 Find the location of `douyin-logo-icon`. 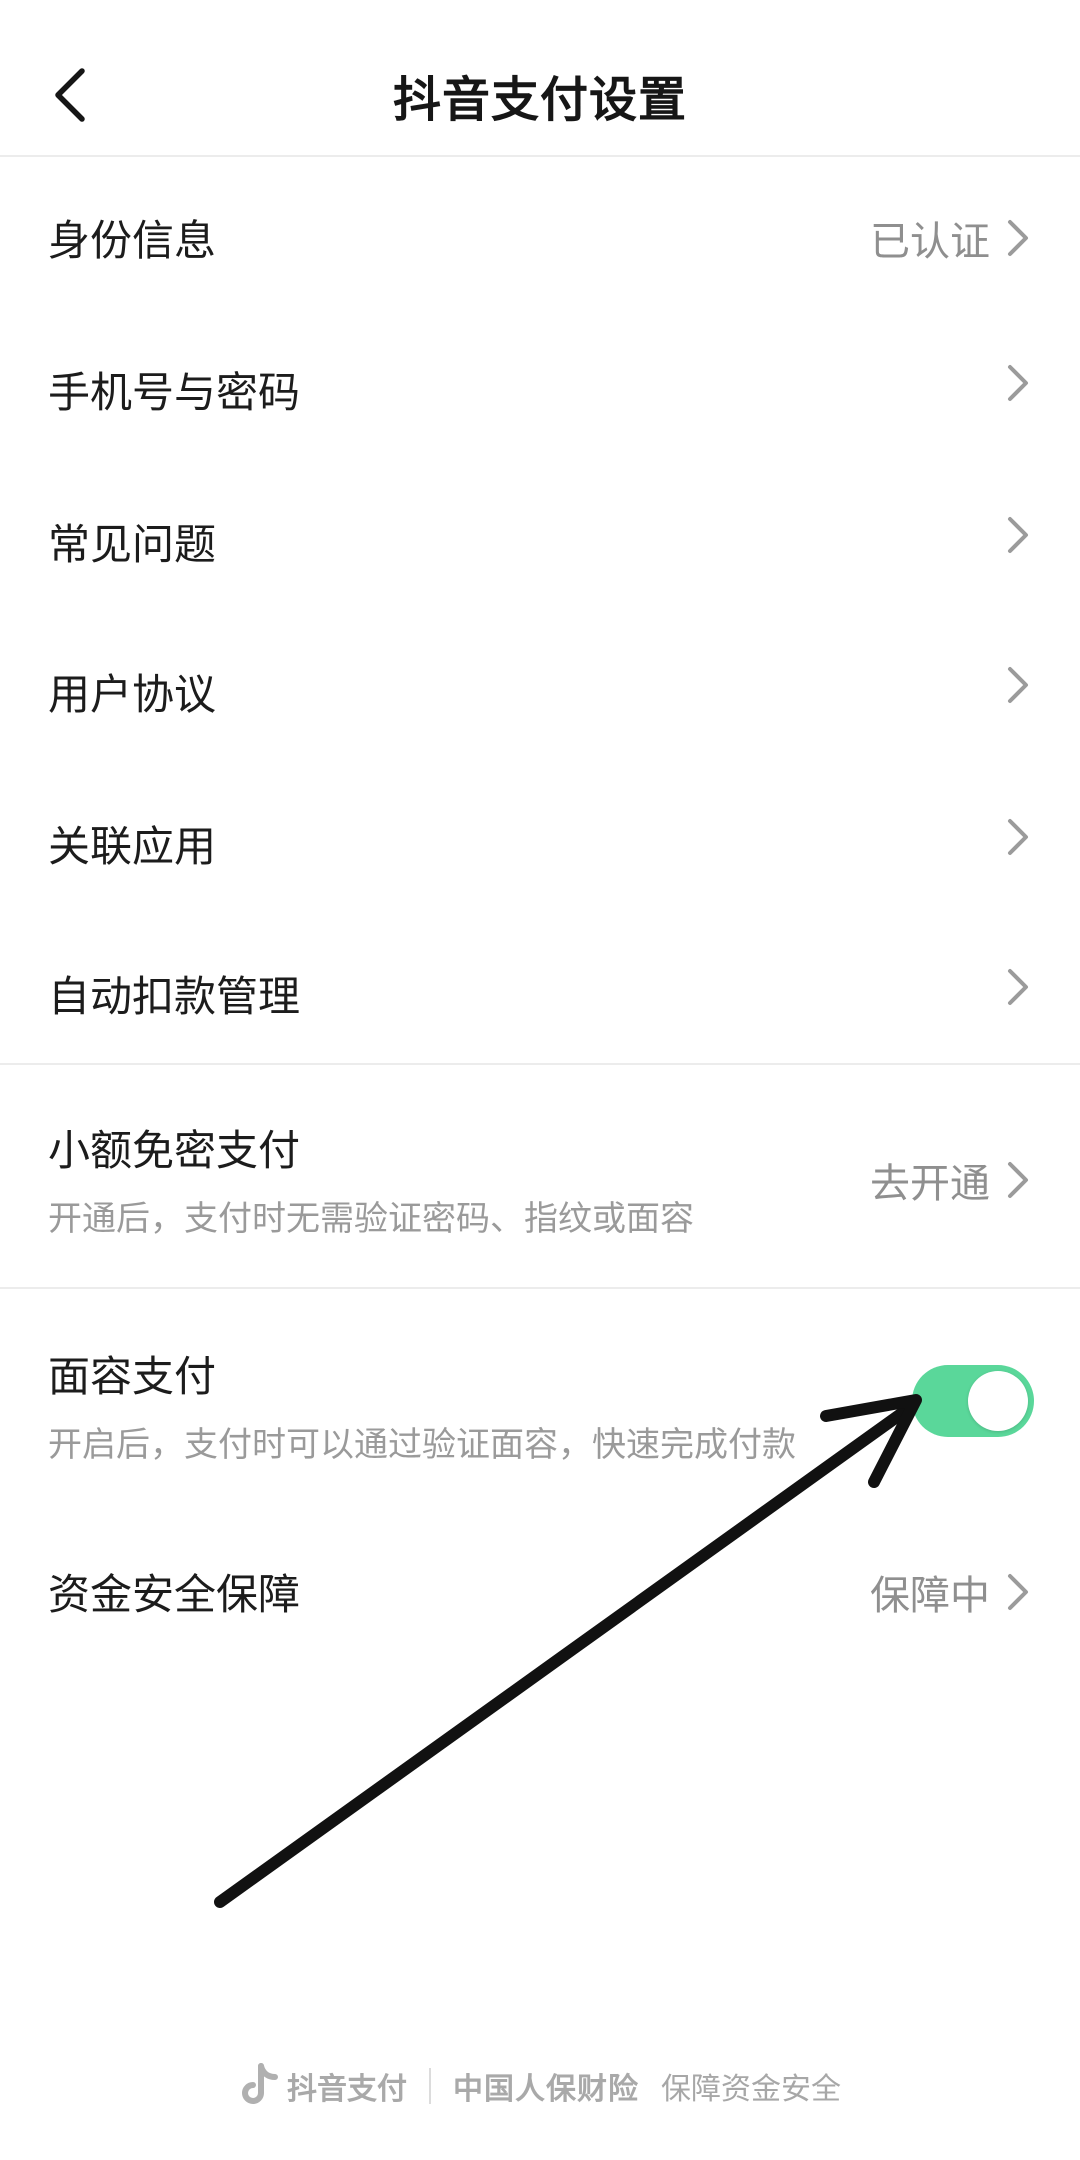

douyin-logo-icon is located at coordinates (260, 2083).